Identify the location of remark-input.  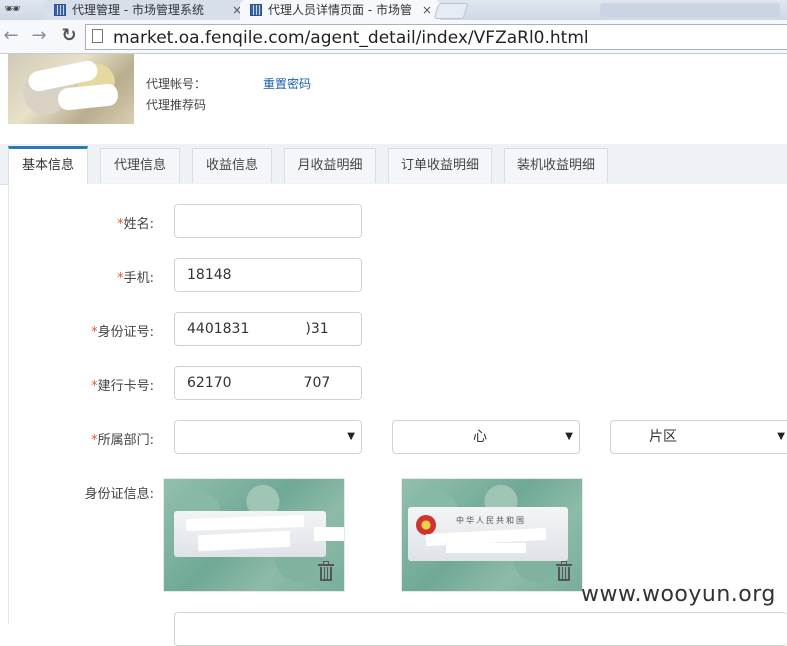
(480, 629).